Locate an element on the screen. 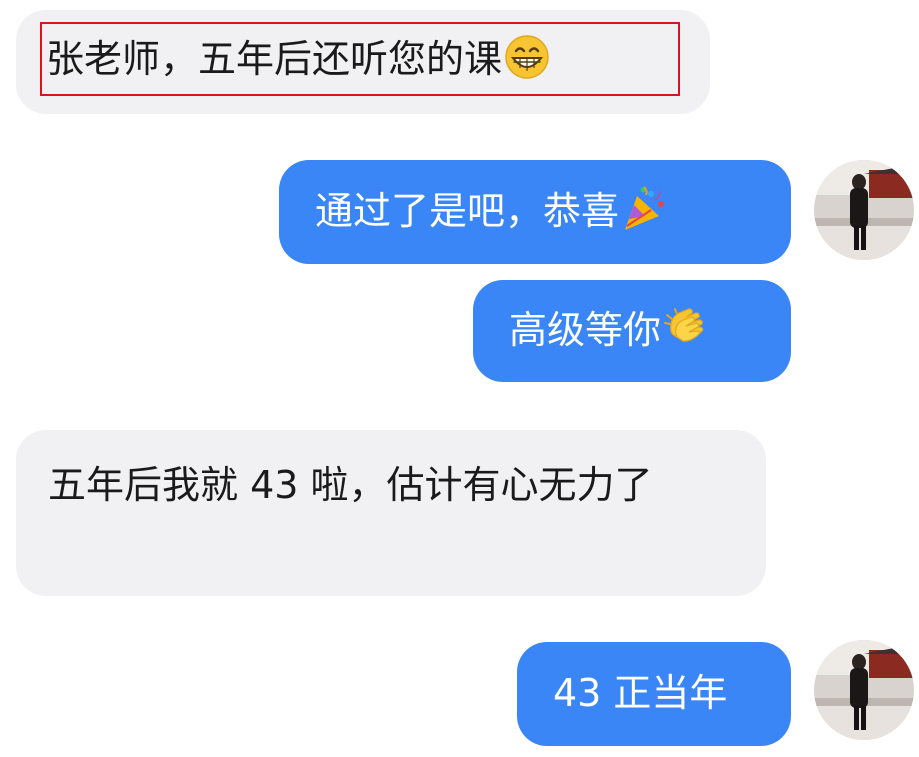 Image resolution: width=919 pixels, height=757 pixels. outgoing-message-bubble: 通过了是吧，恭喜 is located at coordinates (535, 212).